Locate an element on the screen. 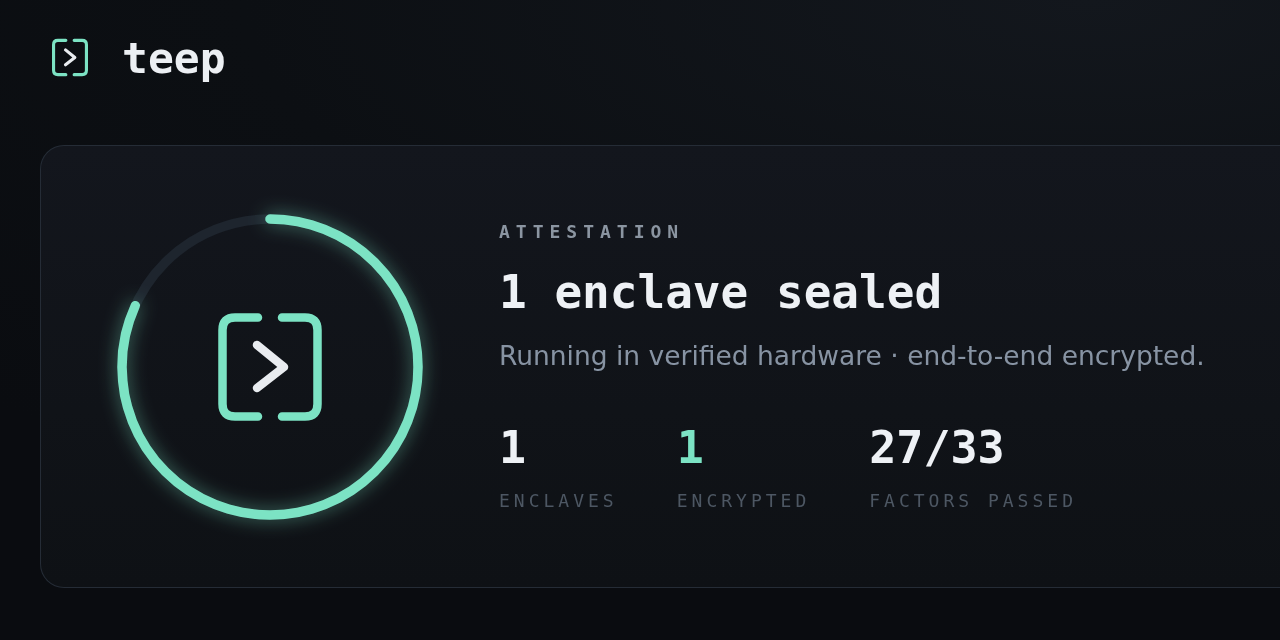 Image resolution: width=1280 pixels, height=640 pixels. bracket-chevron-icon is located at coordinates (270, 366).